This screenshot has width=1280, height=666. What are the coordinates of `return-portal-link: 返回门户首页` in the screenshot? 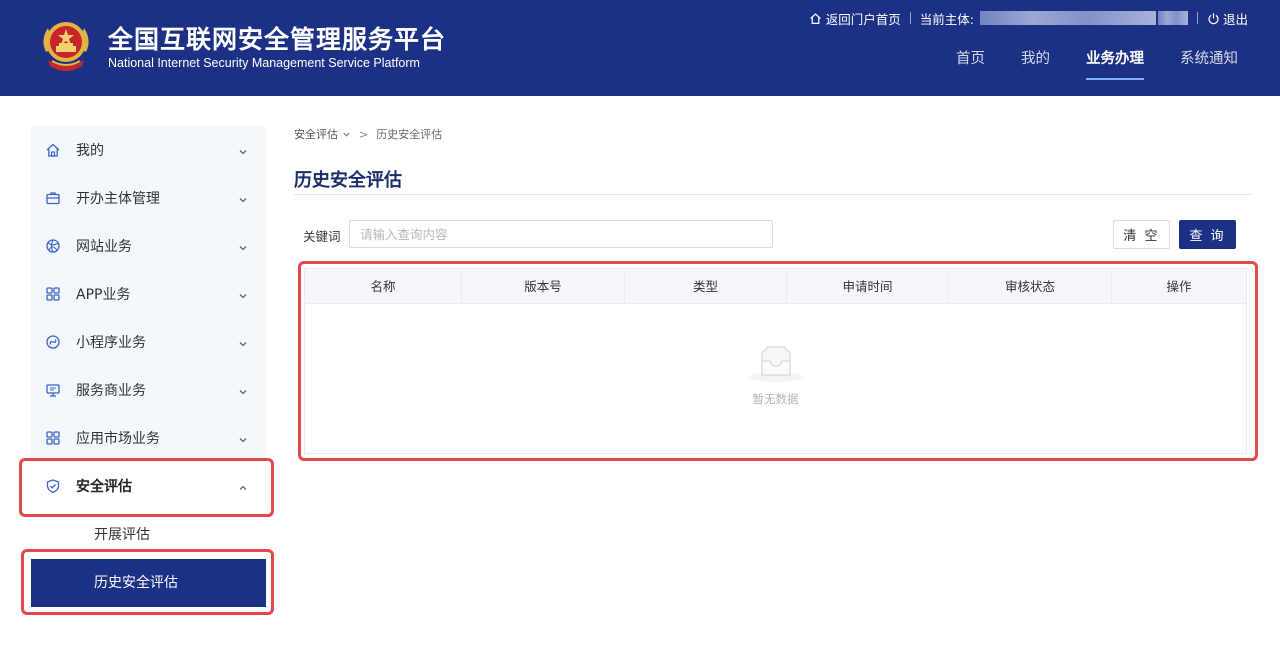 It's located at (855, 18).